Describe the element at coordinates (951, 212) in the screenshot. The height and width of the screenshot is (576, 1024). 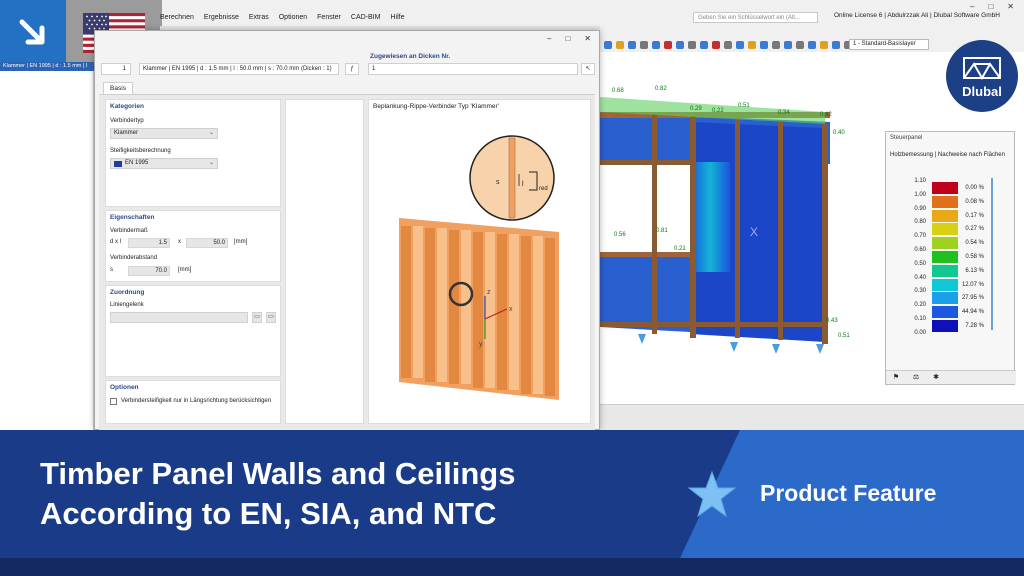
I see `legend-row: 0.90 0.17 %` at that location.